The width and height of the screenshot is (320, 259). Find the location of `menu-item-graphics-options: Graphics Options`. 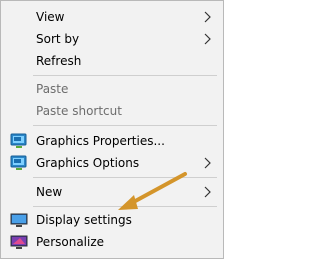

menu-item-graphics-options: Graphics Options is located at coordinates (112, 164).